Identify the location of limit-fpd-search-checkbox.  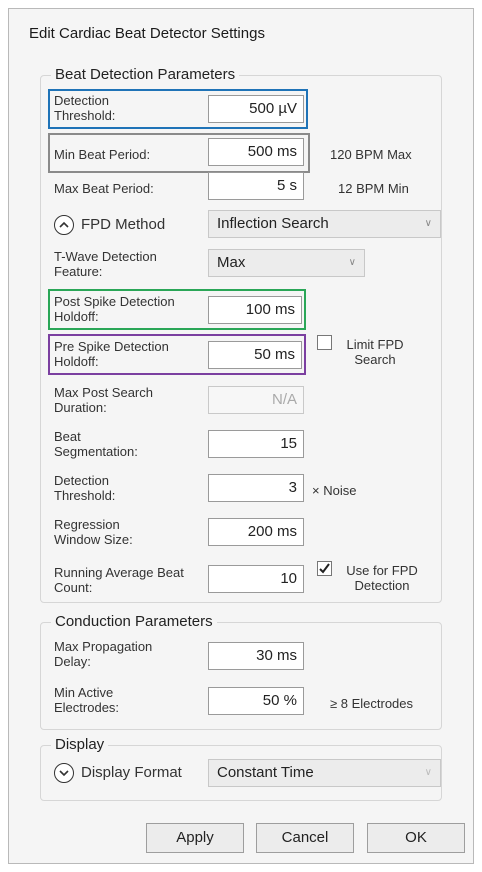
(324, 342).